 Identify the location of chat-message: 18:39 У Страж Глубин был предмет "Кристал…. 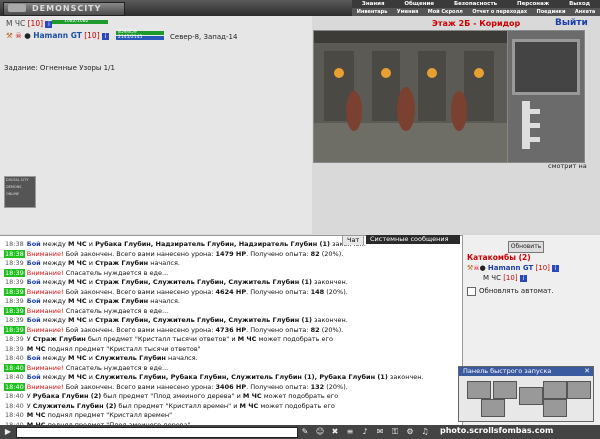
(168, 339).